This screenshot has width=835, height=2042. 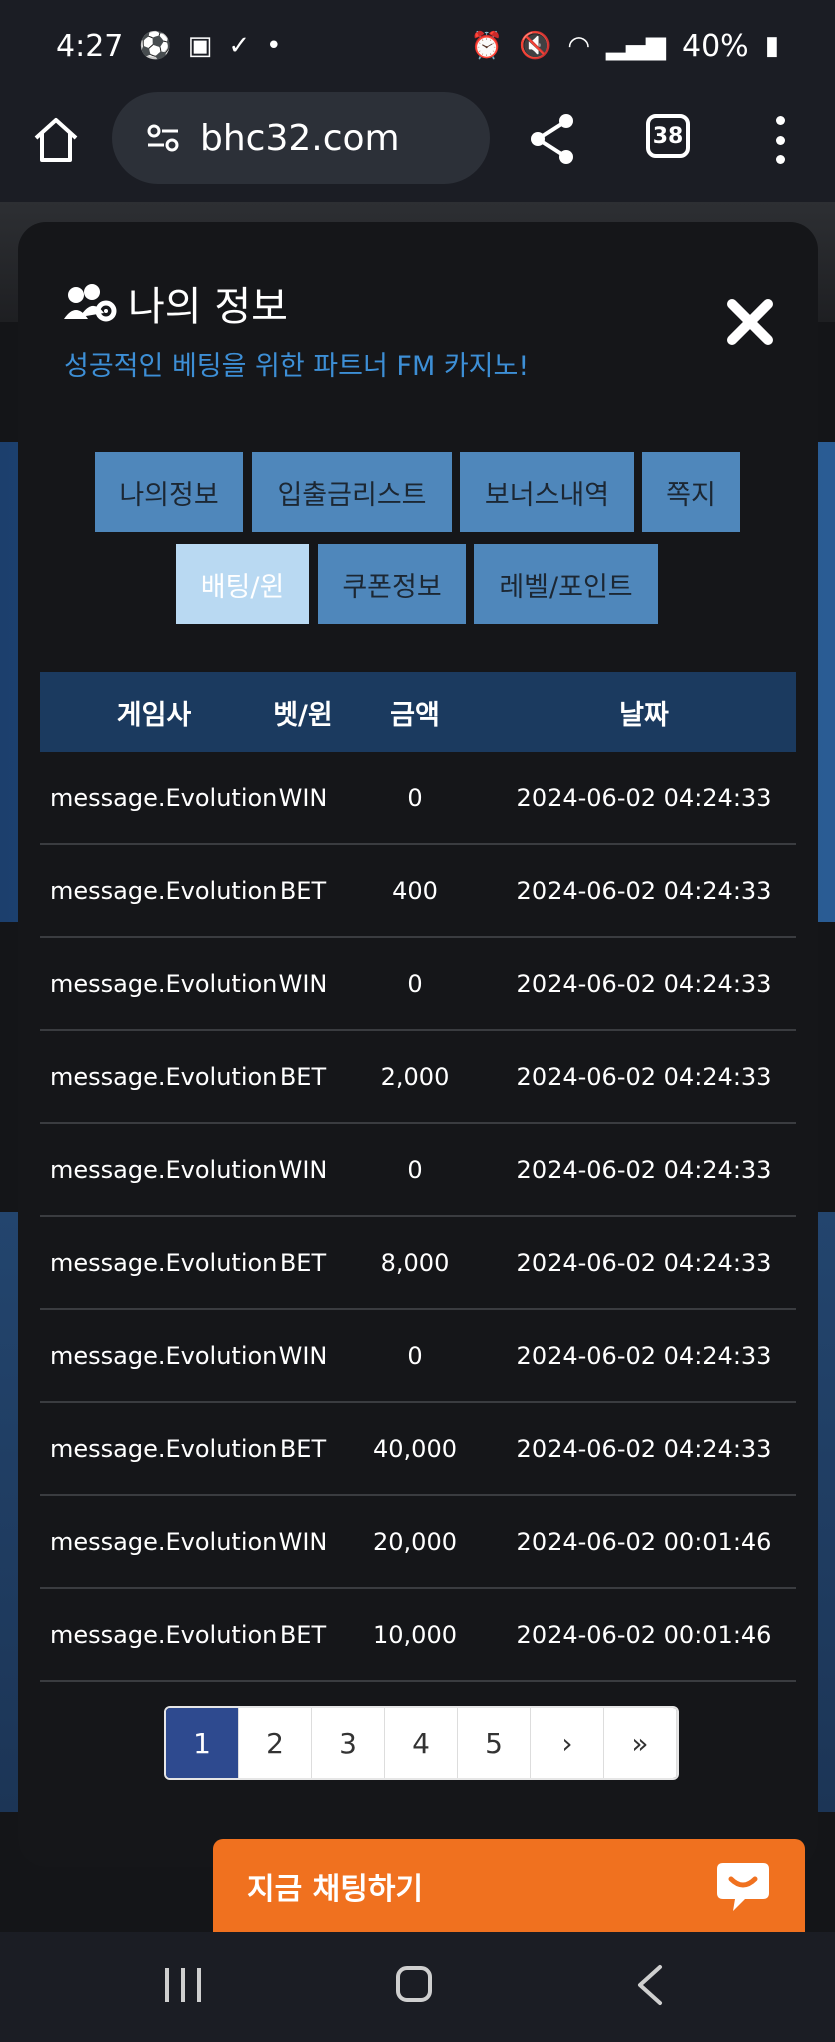 What do you see at coordinates (566, 584) in the screenshot?
I see `tab-level-points: 레벨/포인트` at bounding box center [566, 584].